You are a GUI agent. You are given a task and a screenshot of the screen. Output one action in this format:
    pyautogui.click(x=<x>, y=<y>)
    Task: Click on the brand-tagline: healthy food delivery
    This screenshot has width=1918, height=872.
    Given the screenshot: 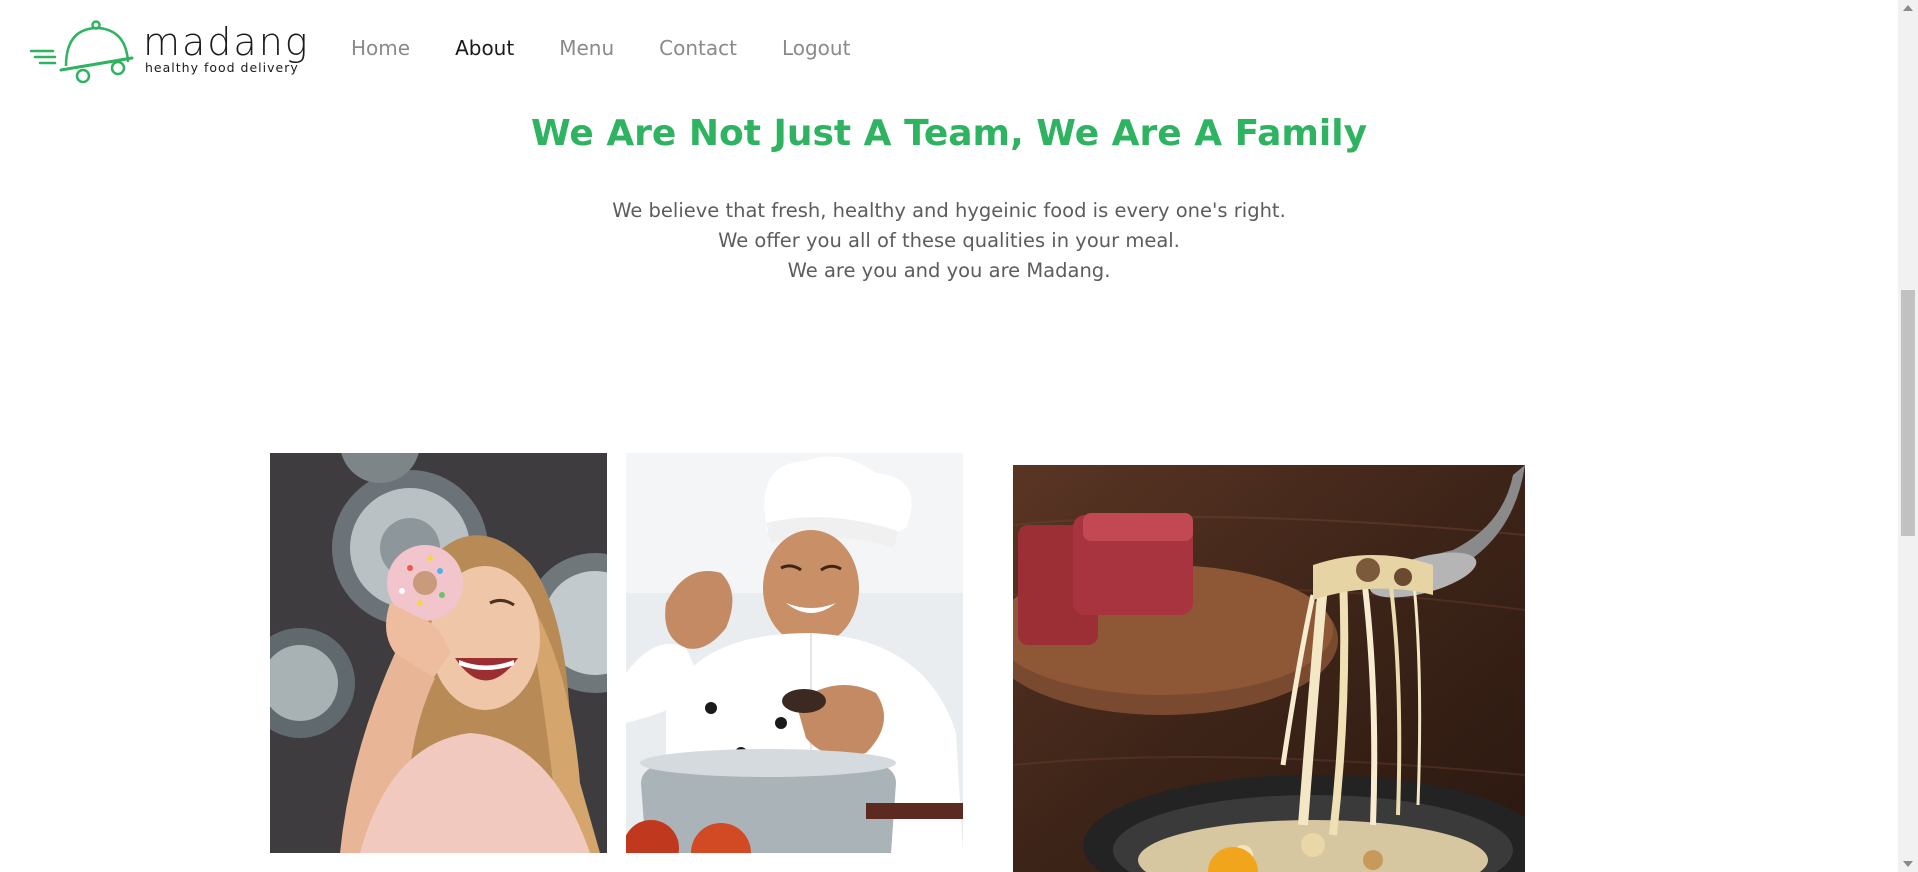 What is the action you would take?
    pyautogui.click(x=222, y=67)
    